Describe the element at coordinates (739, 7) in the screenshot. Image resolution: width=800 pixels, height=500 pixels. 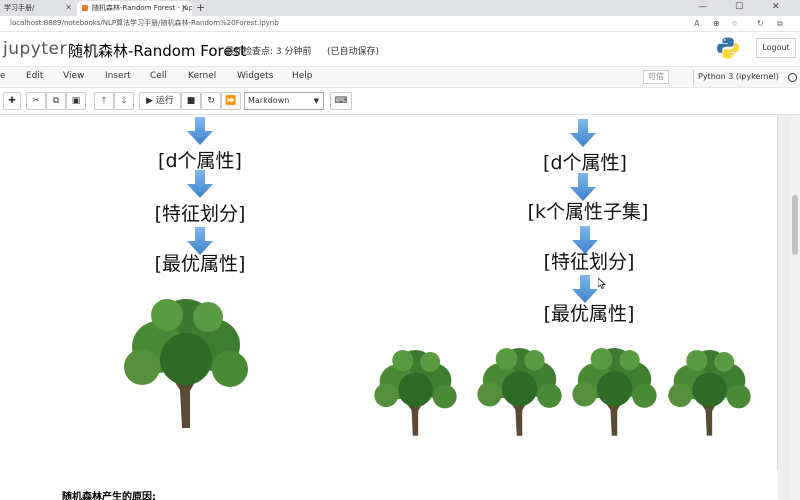
I see `maximize-icon: ☐` at that location.